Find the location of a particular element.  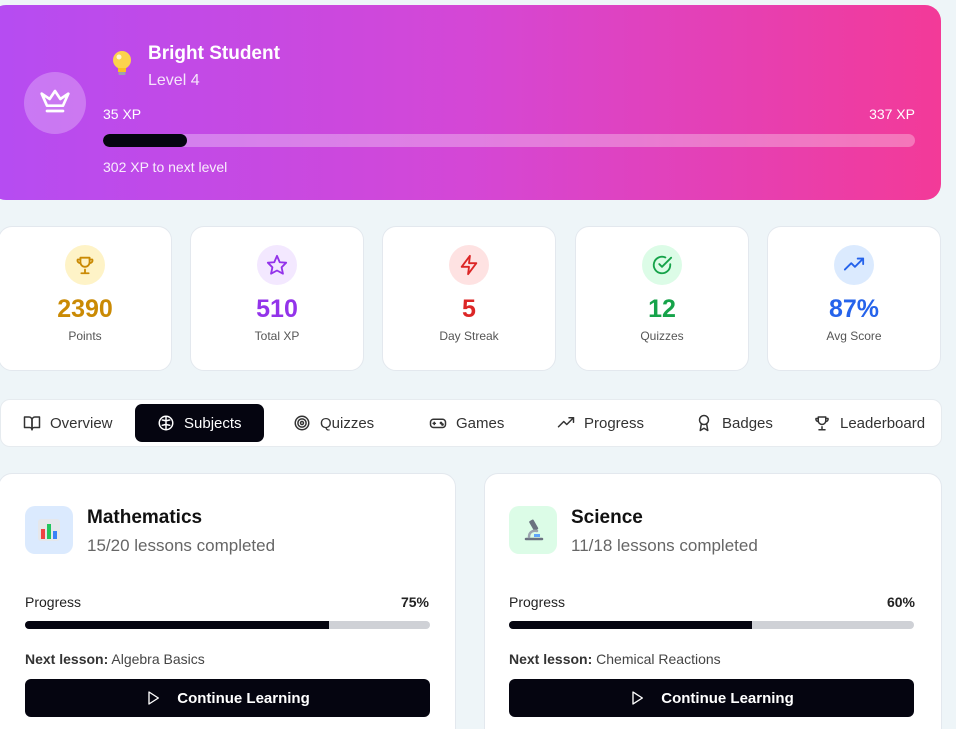

tab-label: Badges is located at coordinates (747, 423).